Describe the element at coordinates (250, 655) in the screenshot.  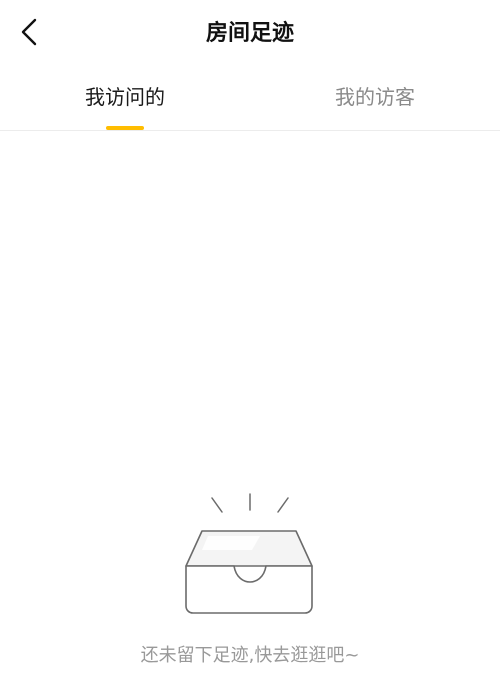
I see `empty-message: 还未留下足迹,快去逛逛吧~` at that location.